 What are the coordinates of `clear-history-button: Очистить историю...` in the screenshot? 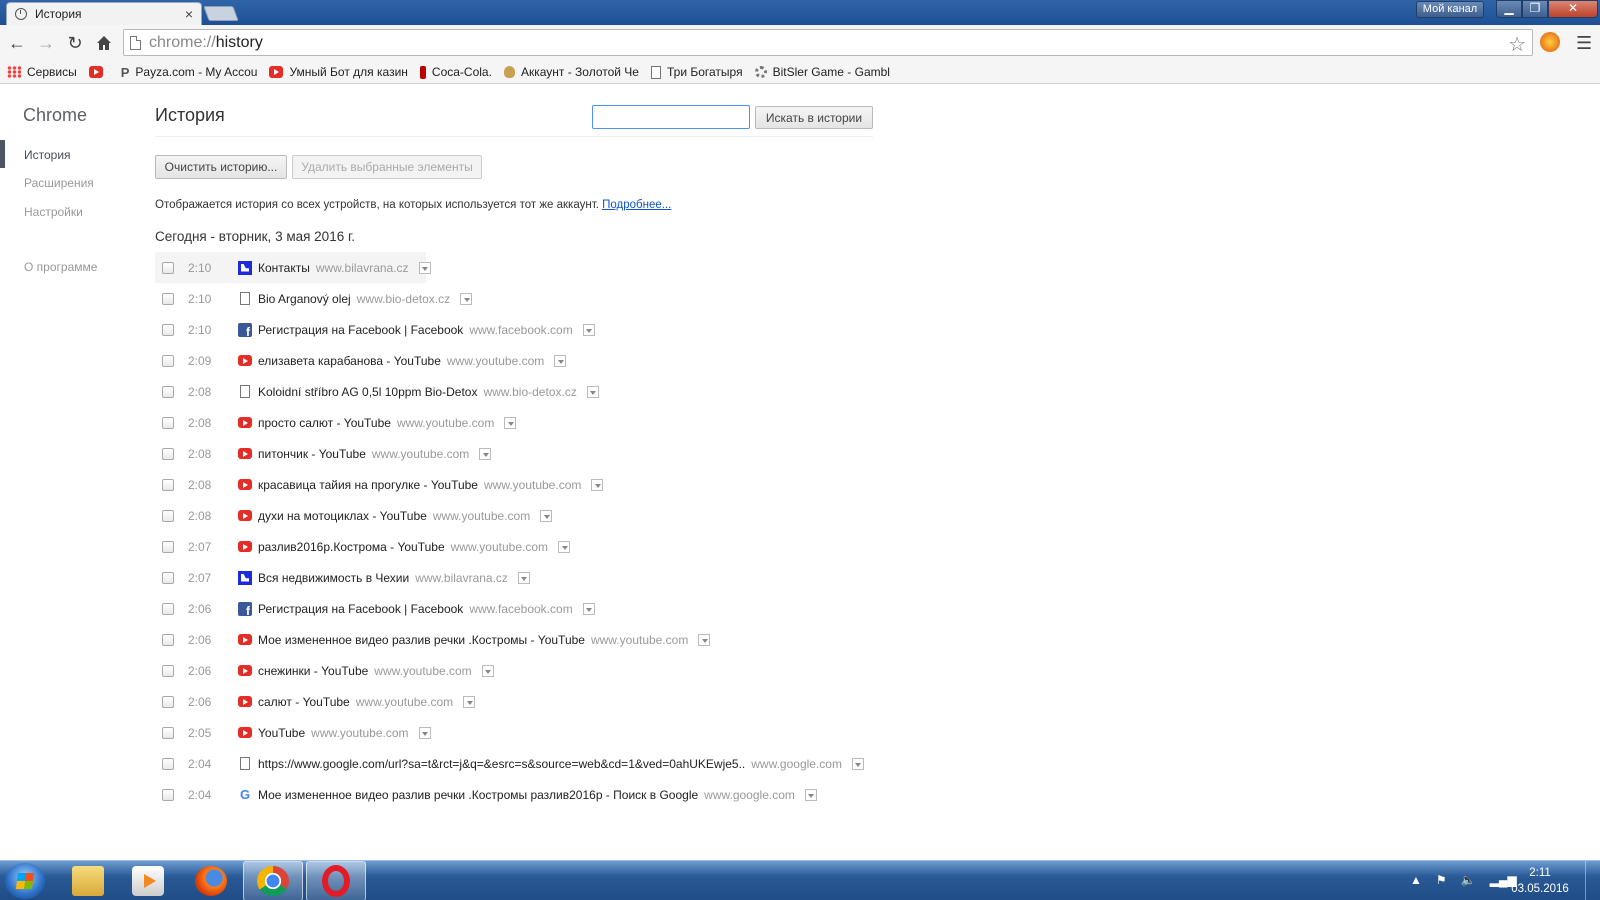 It's located at (221, 167).